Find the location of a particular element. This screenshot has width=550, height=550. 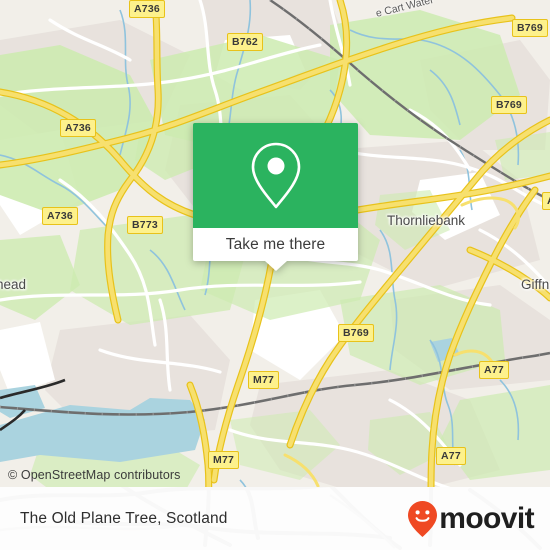

take-me-there-label: Take me there is located at coordinates (275, 244).